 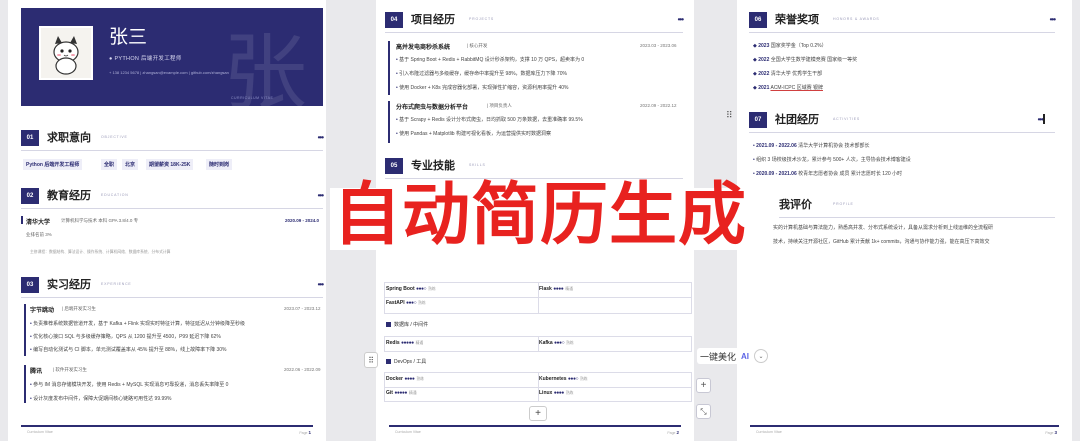 I want to click on section-subtitle: EXPERIENCE, so click(x=116, y=284).